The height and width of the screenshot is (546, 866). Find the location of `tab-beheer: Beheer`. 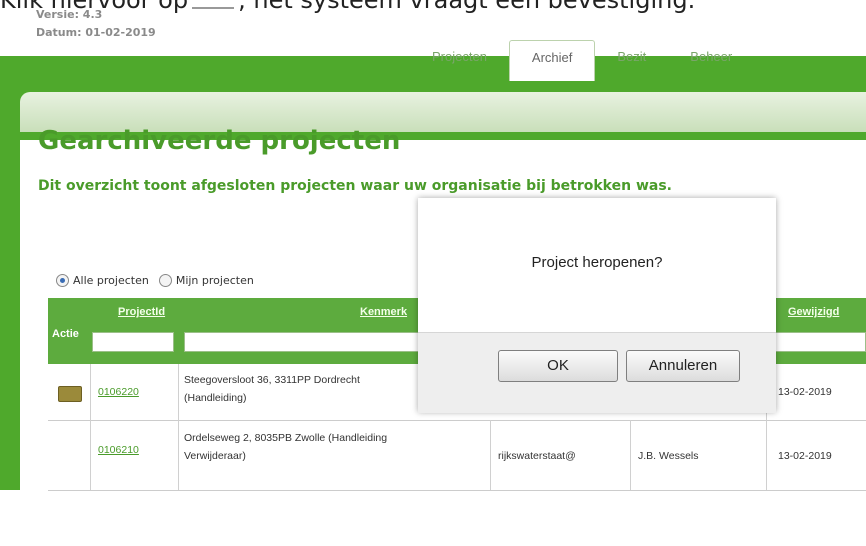

tab-beheer: Beheer is located at coordinates (711, 57).